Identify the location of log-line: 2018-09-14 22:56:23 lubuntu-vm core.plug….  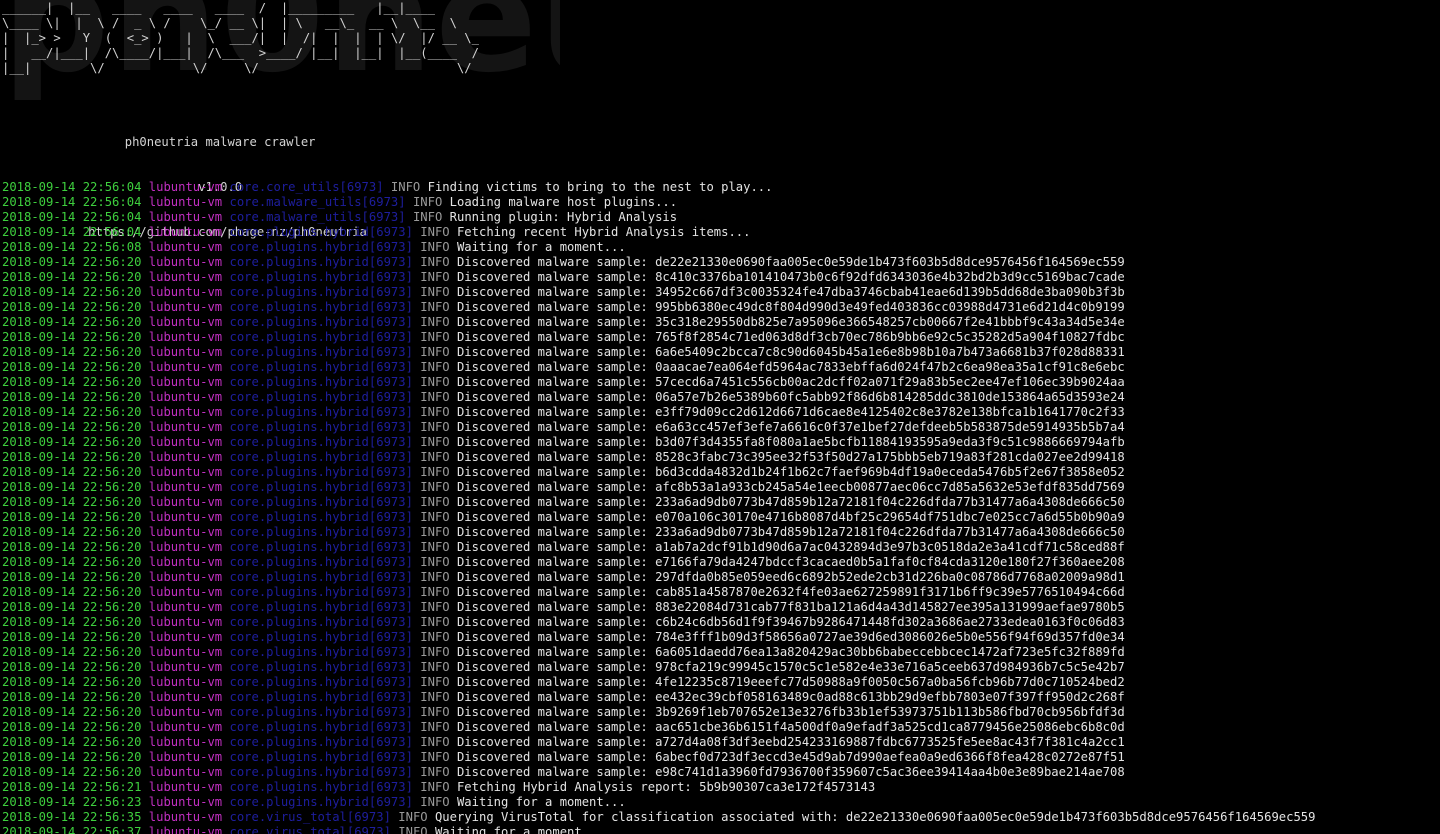
(658, 802).